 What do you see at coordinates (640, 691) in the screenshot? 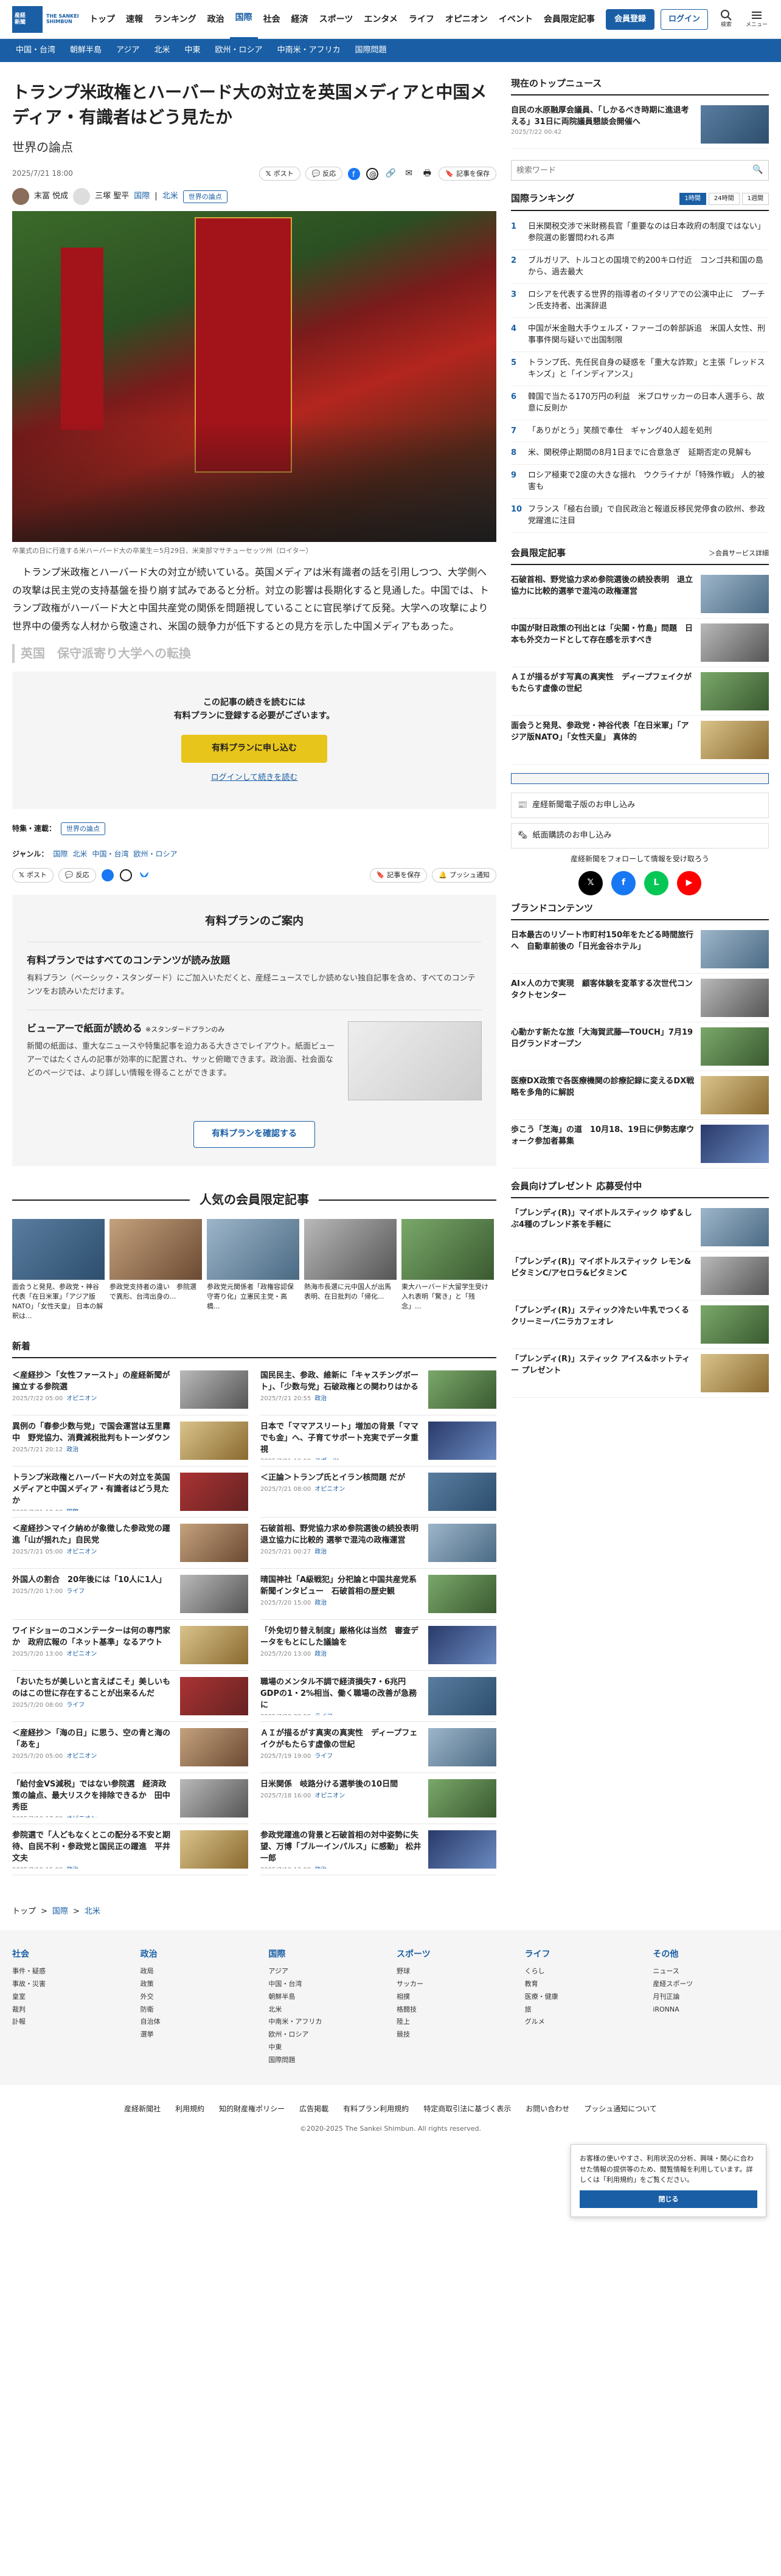
I see `members-item: ＡＩが描るがす写真の真実性 ディープフェイクがもたらす虚像の世紀` at bounding box center [640, 691].